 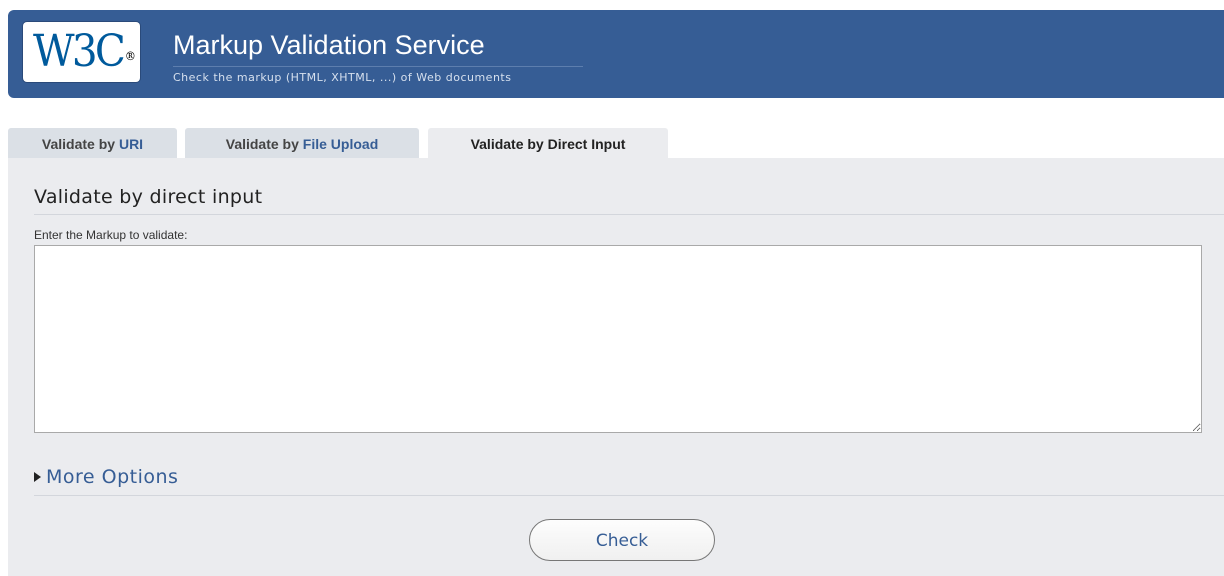 I want to click on tab-validate-by-uri: Validate by URI, so click(x=92, y=143).